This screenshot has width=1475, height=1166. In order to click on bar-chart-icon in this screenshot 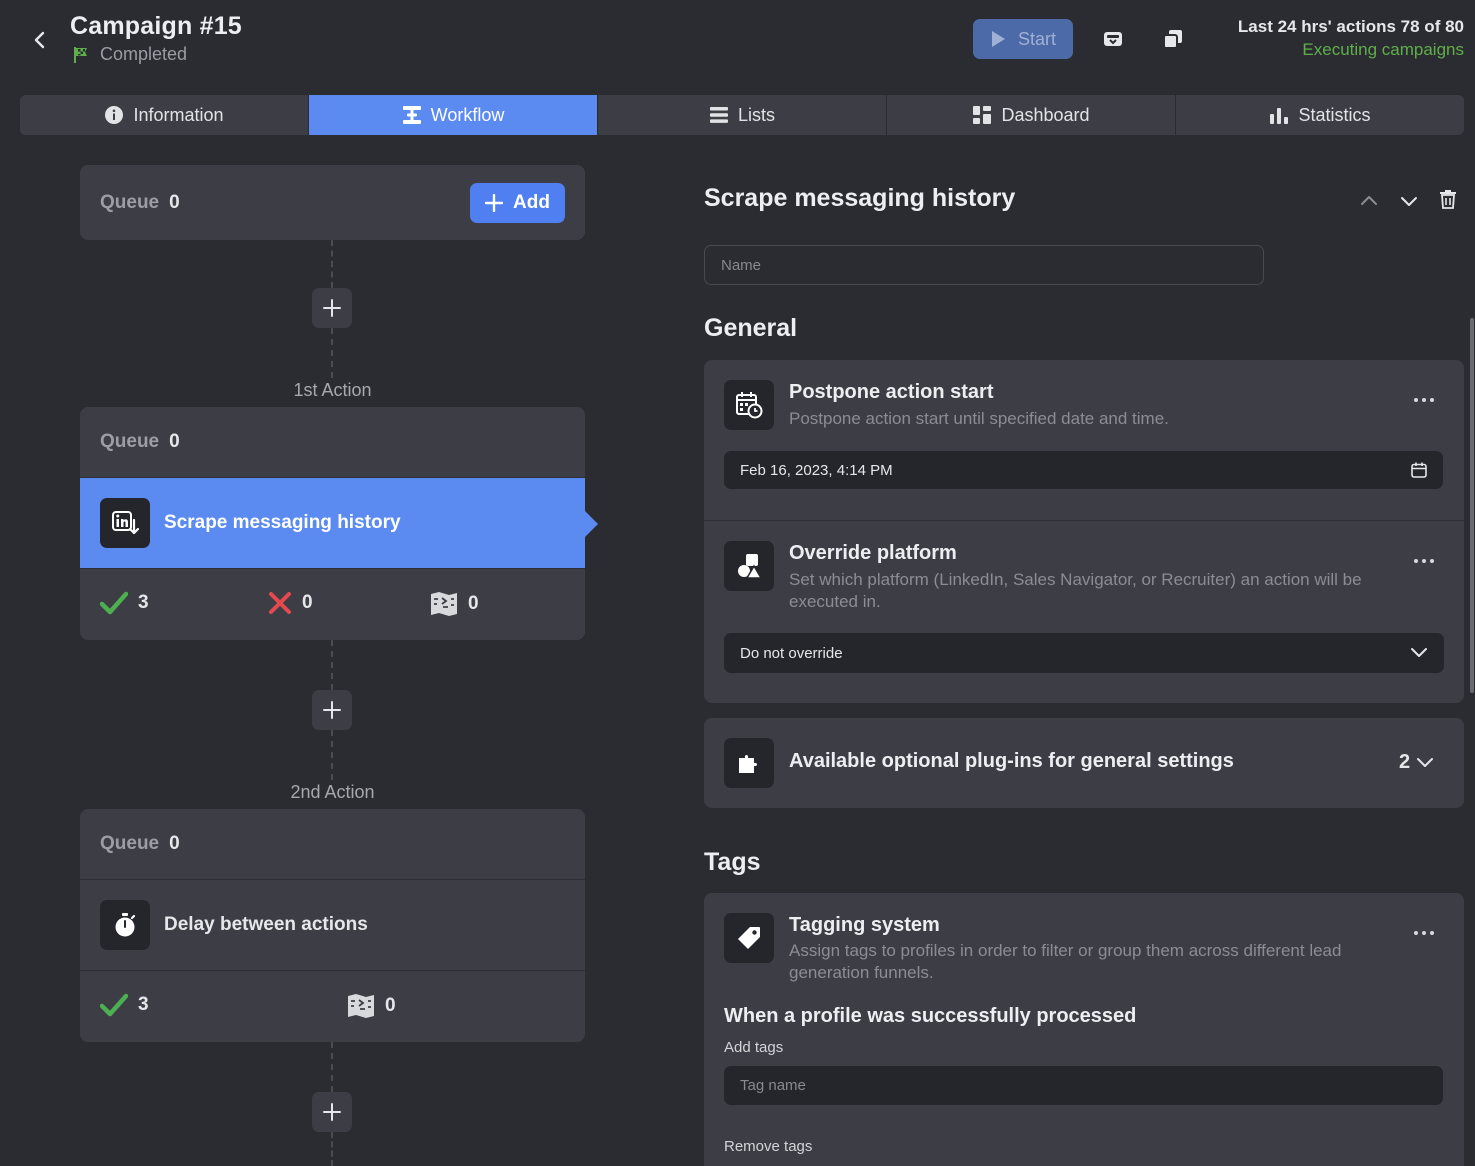, I will do `click(1279, 116)`.